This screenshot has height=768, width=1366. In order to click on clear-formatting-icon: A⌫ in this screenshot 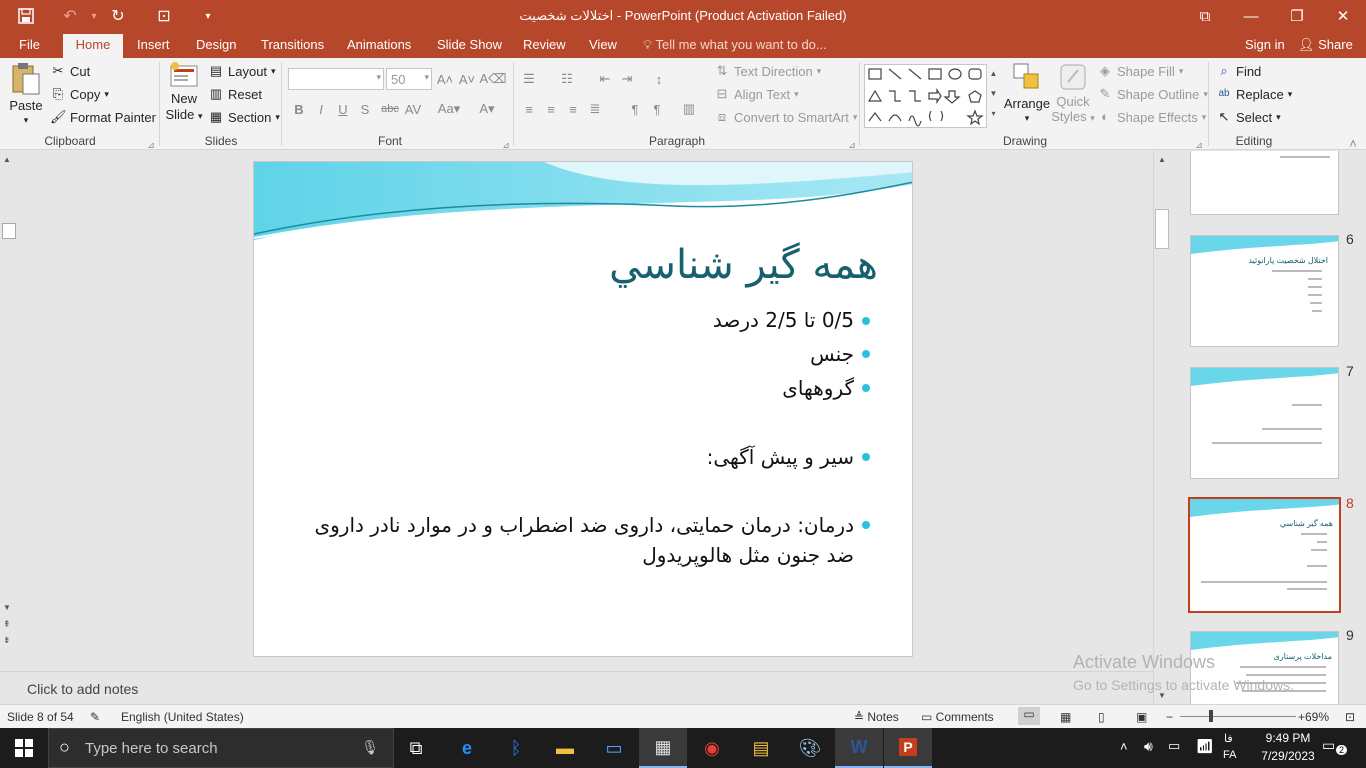, I will do `click(492, 79)`.